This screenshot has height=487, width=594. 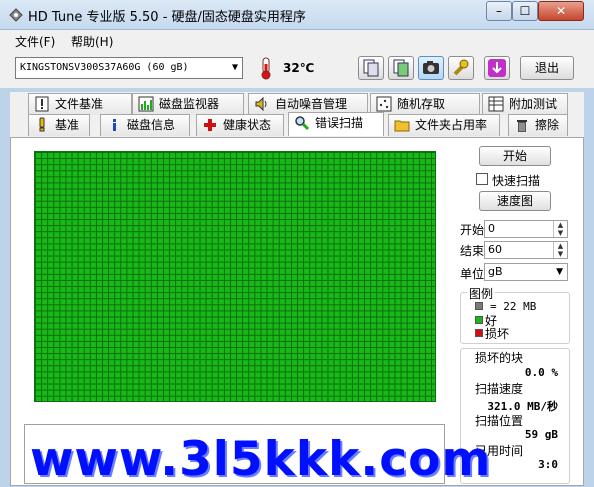 I want to click on tab-extra-tests: 附加测试, so click(x=525, y=104).